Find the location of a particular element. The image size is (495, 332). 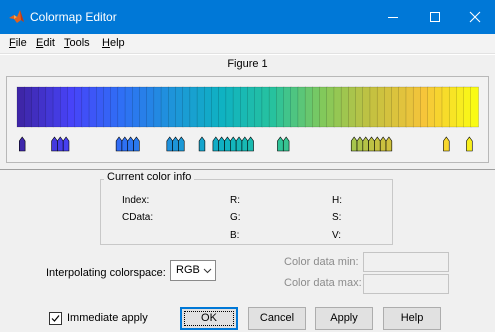

menu-file-mnemonic: F is located at coordinates (12, 43).